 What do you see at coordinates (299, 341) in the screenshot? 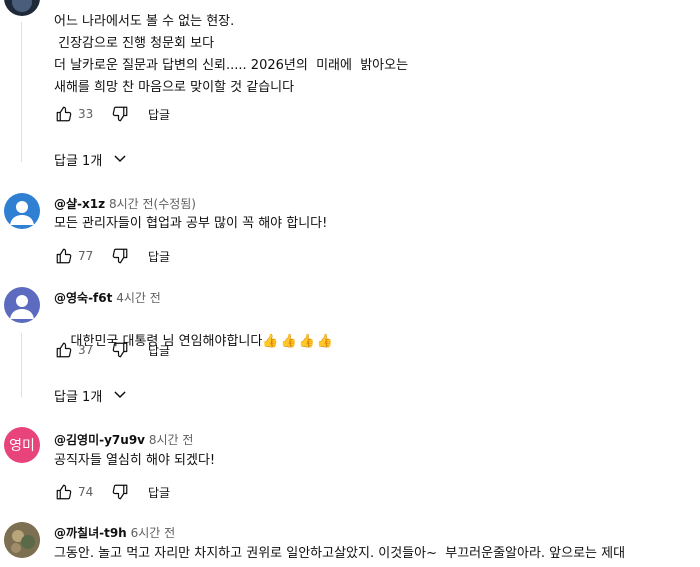
I see `emoji-thumbs: 👍👍👍👍` at bounding box center [299, 341].